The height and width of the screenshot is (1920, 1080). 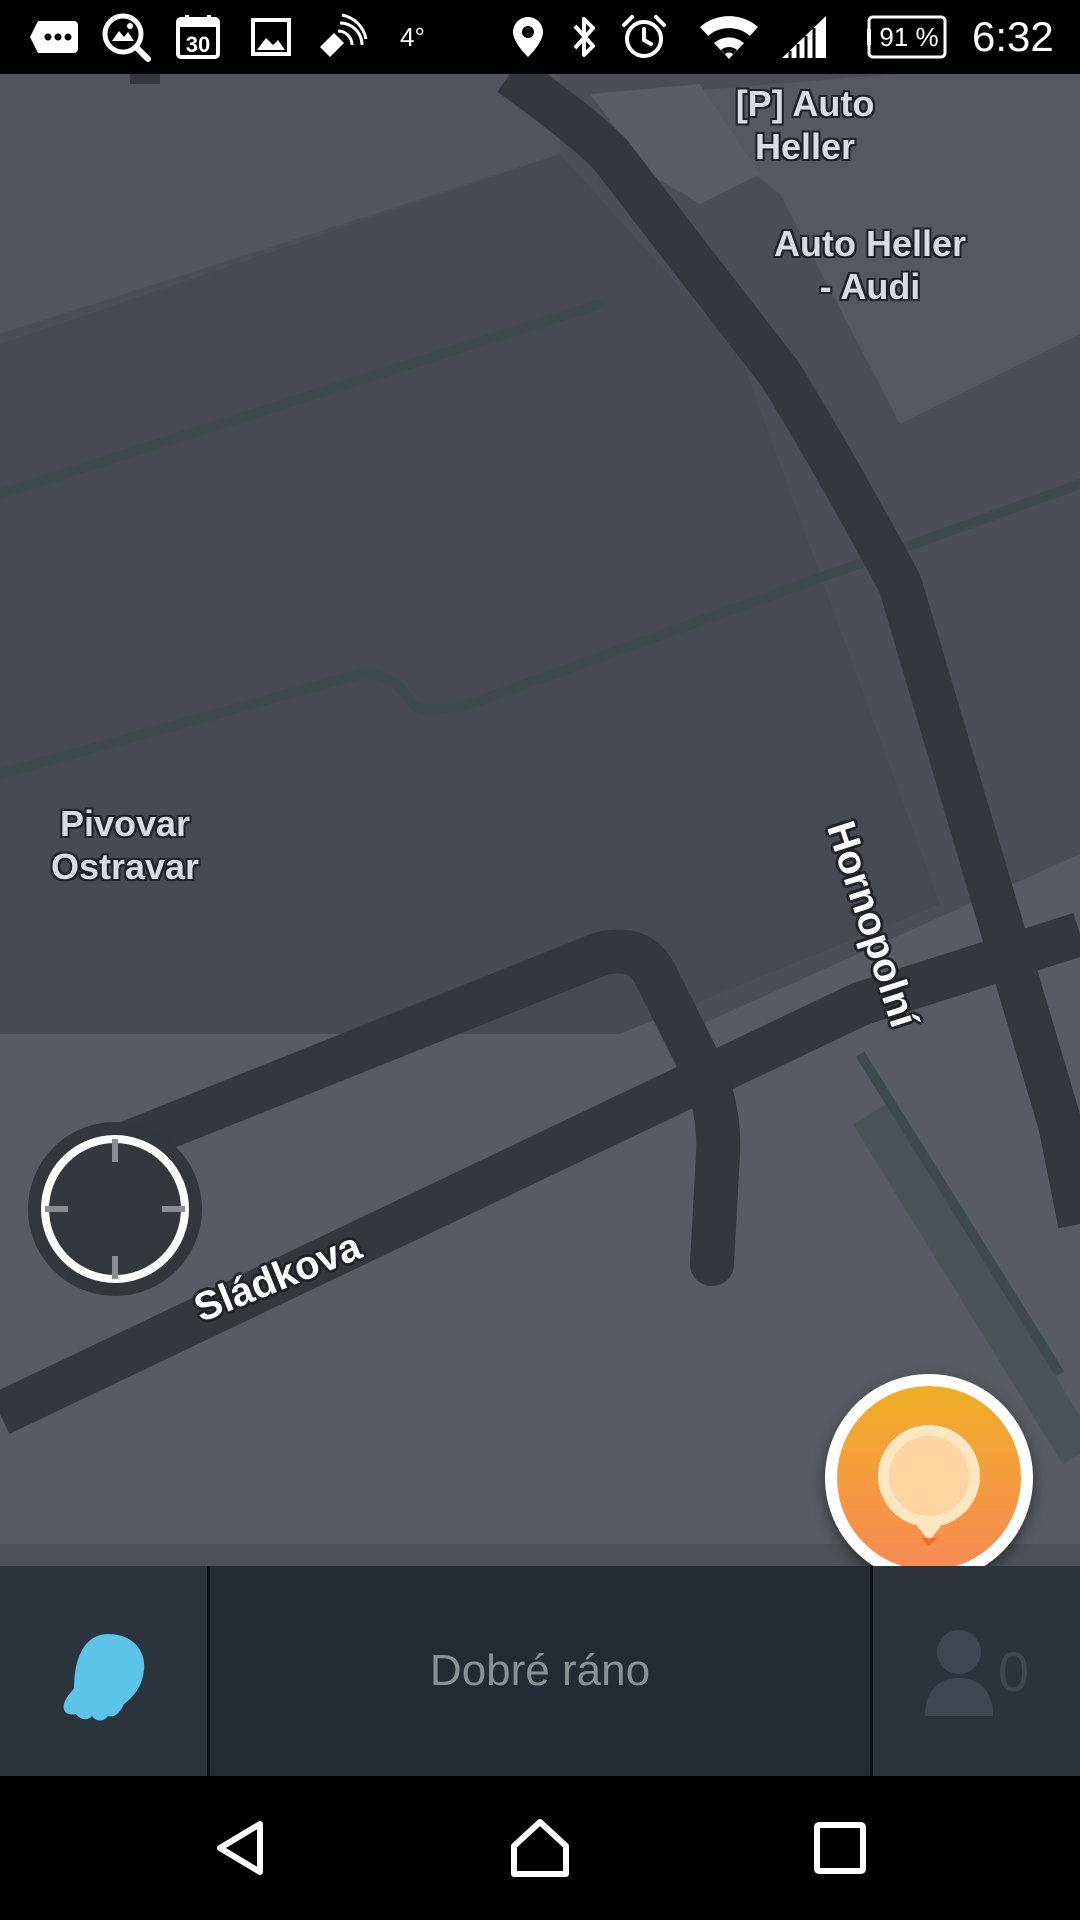 I want to click on bottom-bar: Dobré ráno 0, so click(x=540, y=1671).